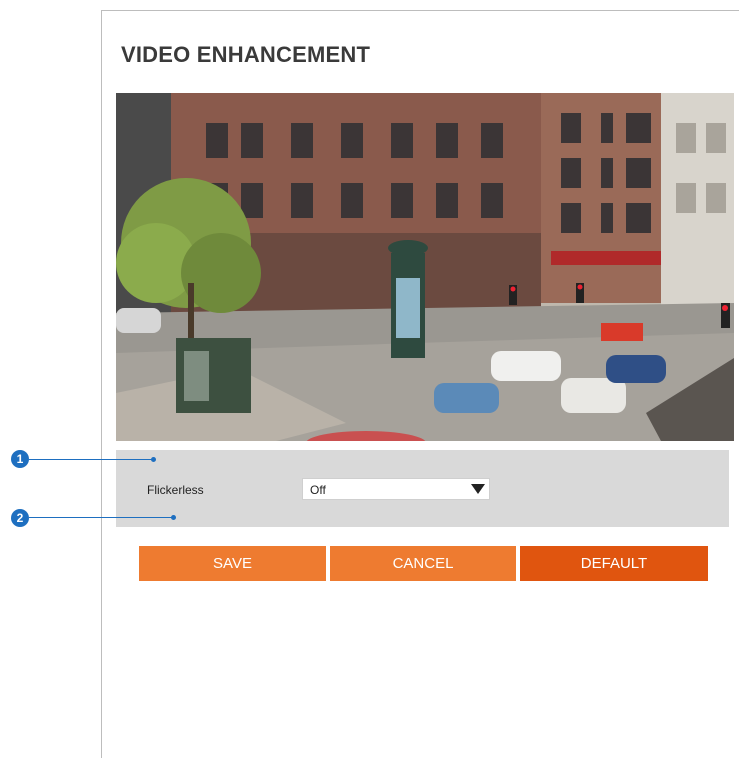  What do you see at coordinates (318, 490) in the screenshot?
I see `flickerless-selected-value: Off` at bounding box center [318, 490].